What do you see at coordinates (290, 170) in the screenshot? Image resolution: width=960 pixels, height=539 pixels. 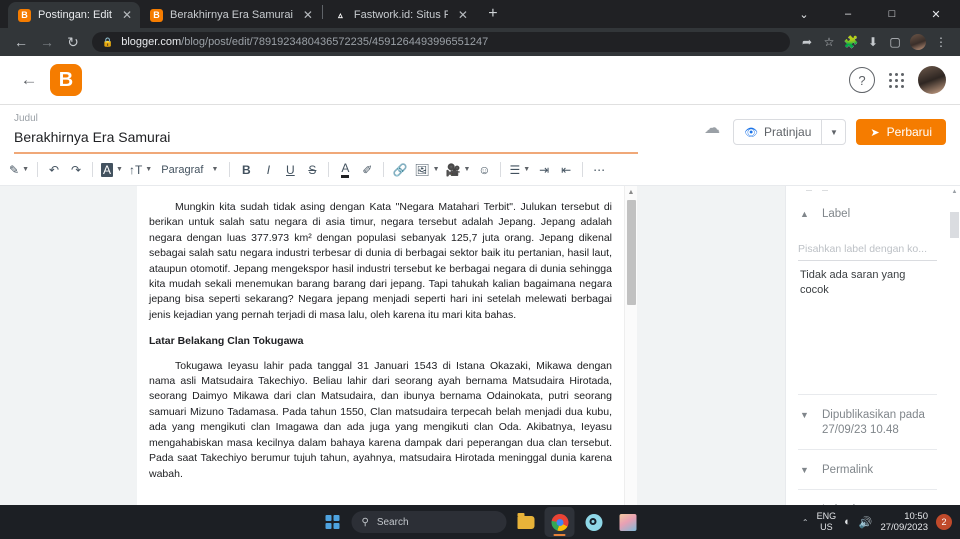 I see `underline-icon: U` at bounding box center [290, 170].